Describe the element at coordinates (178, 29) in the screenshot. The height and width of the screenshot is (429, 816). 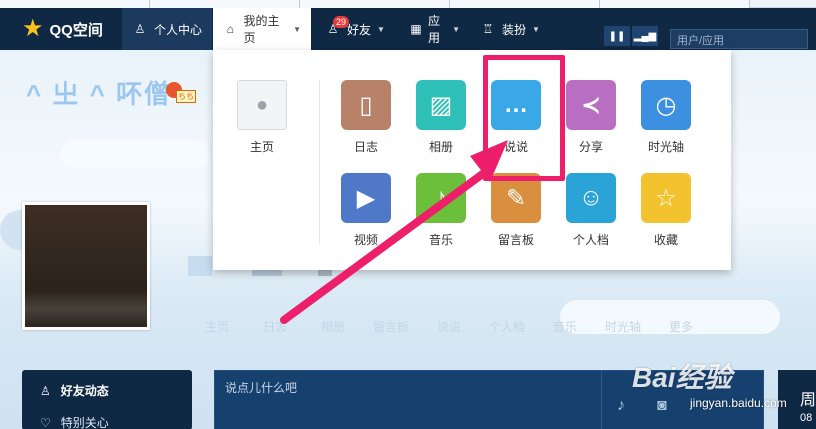
I see `nav-personal-label: 个人中心` at that location.